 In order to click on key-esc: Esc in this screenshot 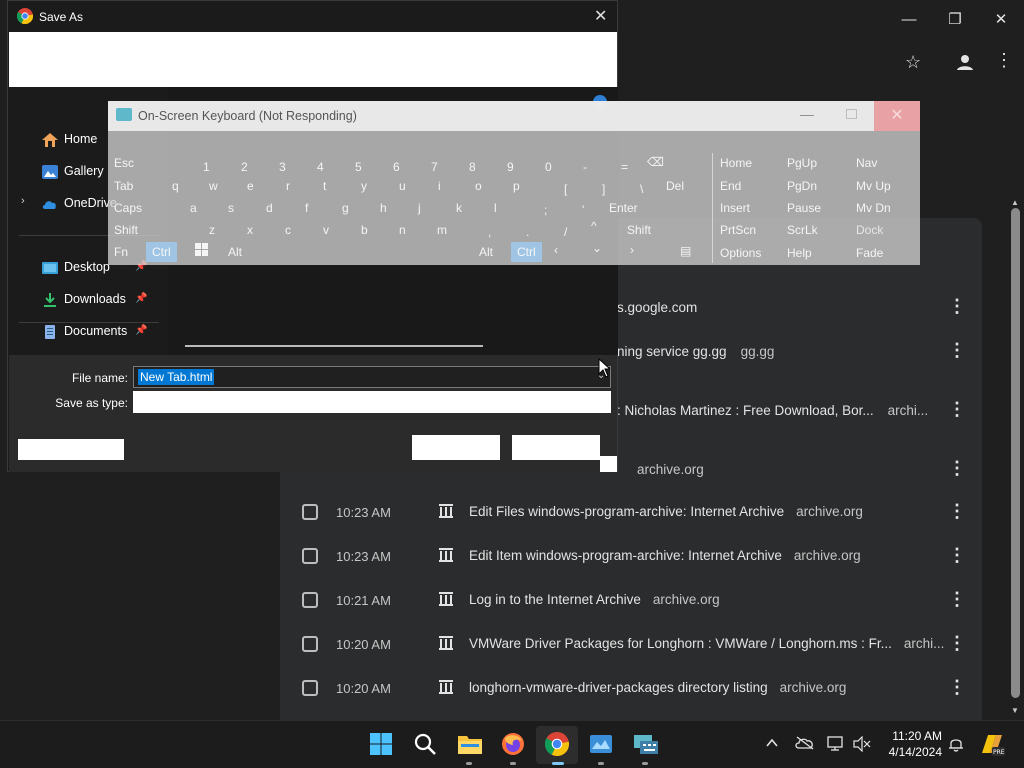, I will do `click(124, 163)`.